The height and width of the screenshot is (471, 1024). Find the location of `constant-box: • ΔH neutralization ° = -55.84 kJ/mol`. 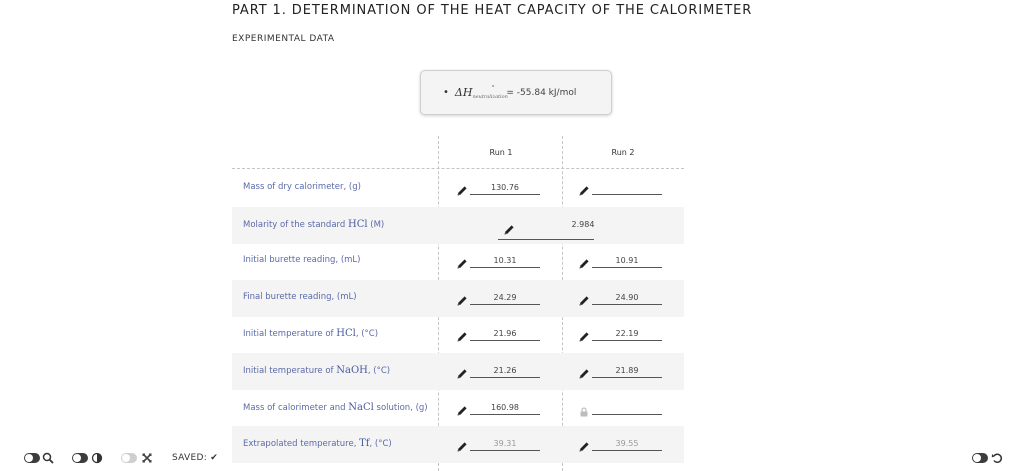

constant-box: • ΔH neutralization ° = -55.84 kJ/mol is located at coordinates (516, 92).